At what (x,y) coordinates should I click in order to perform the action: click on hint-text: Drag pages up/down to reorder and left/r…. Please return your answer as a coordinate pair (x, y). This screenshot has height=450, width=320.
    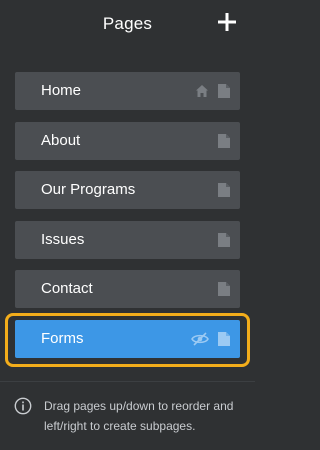
    Looking at the image, I should click on (139, 416).